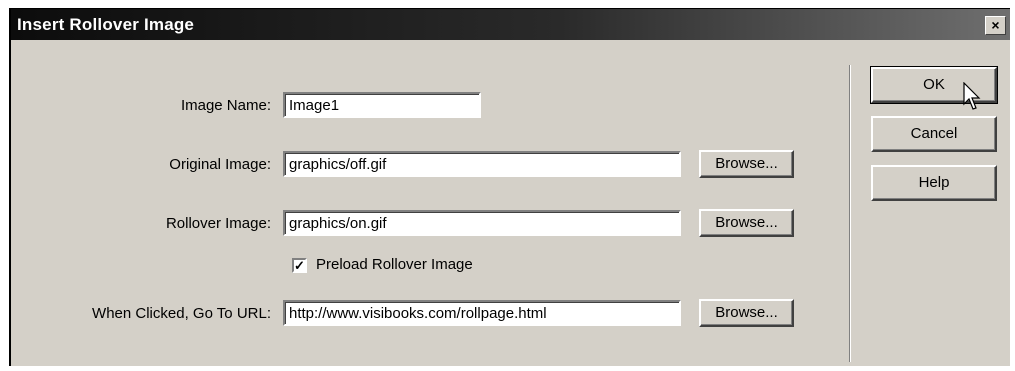 This screenshot has height=371, width=1015. I want to click on mouse-cursor-icon, so click(972, 96).